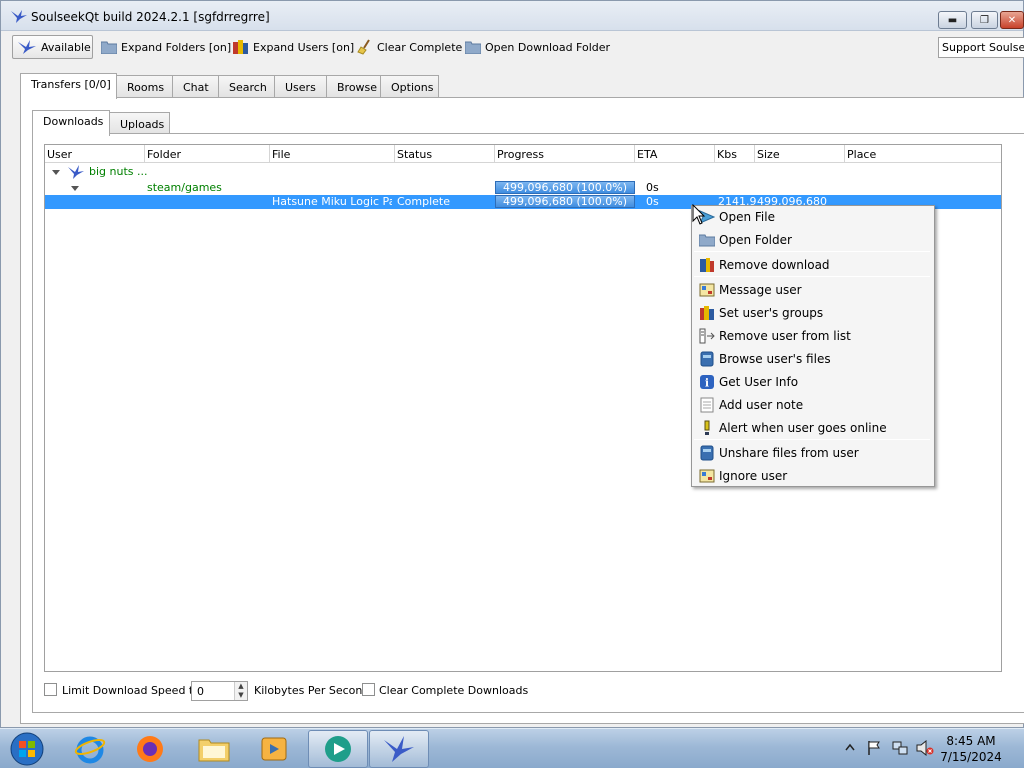 The image size is (1024, 768). Describe the element at coordinates (184, 187) in the screenshot. I see `folder-name: steam/games` at that location.